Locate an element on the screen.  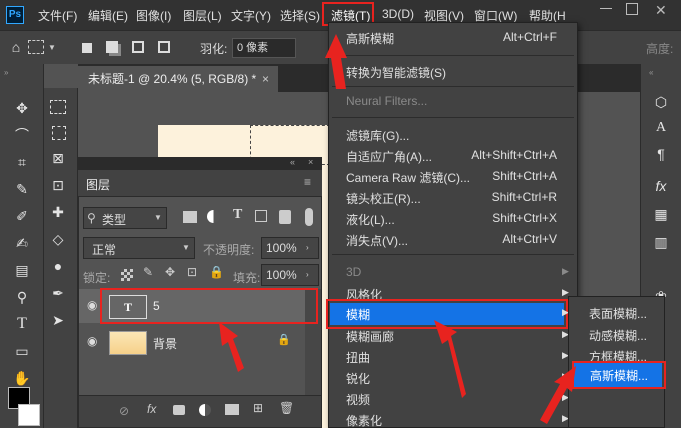
arrow-to-blur-item is located at coordinates (450, 359).